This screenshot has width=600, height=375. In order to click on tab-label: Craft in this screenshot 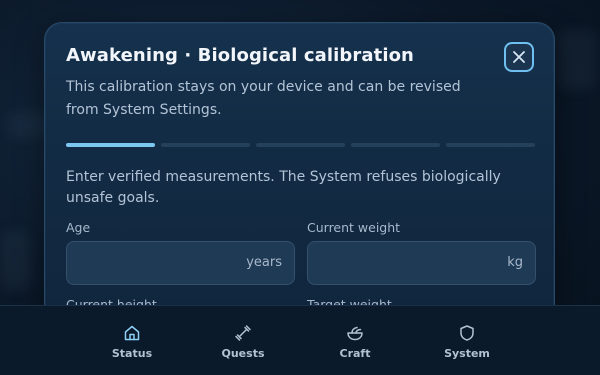, I will do `click(355, 353)`.